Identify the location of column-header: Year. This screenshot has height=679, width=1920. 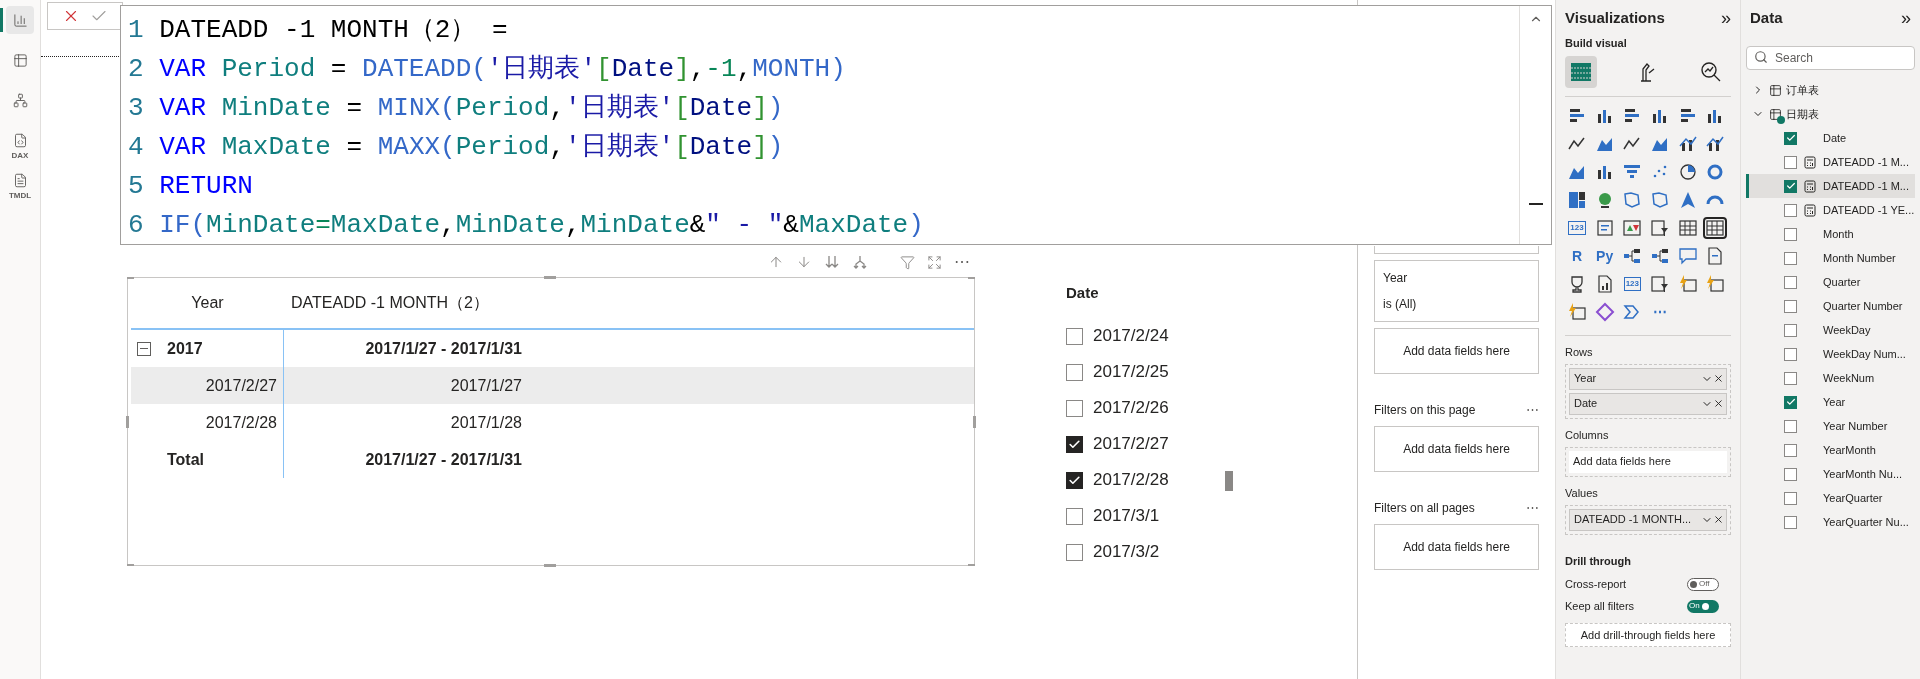
(207, 303).